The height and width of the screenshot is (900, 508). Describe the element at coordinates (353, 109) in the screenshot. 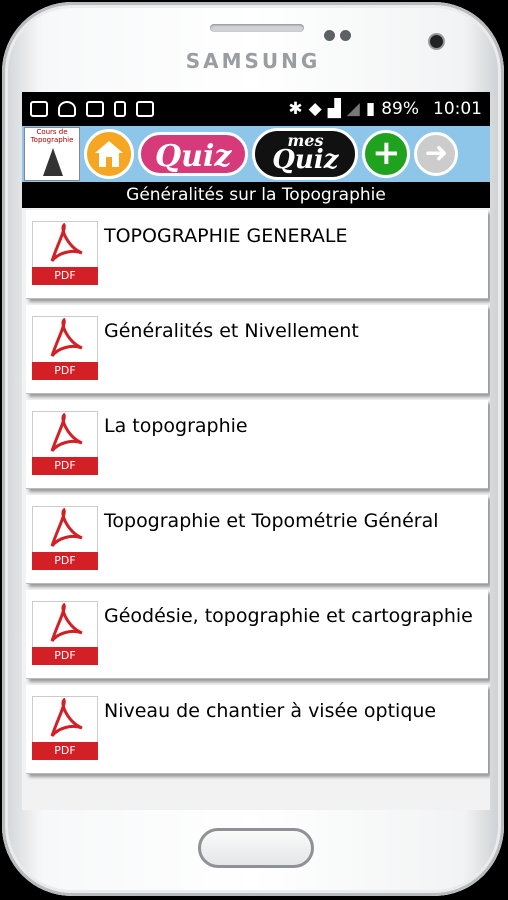

I see `signal-empty-icon: ◢` at that location.